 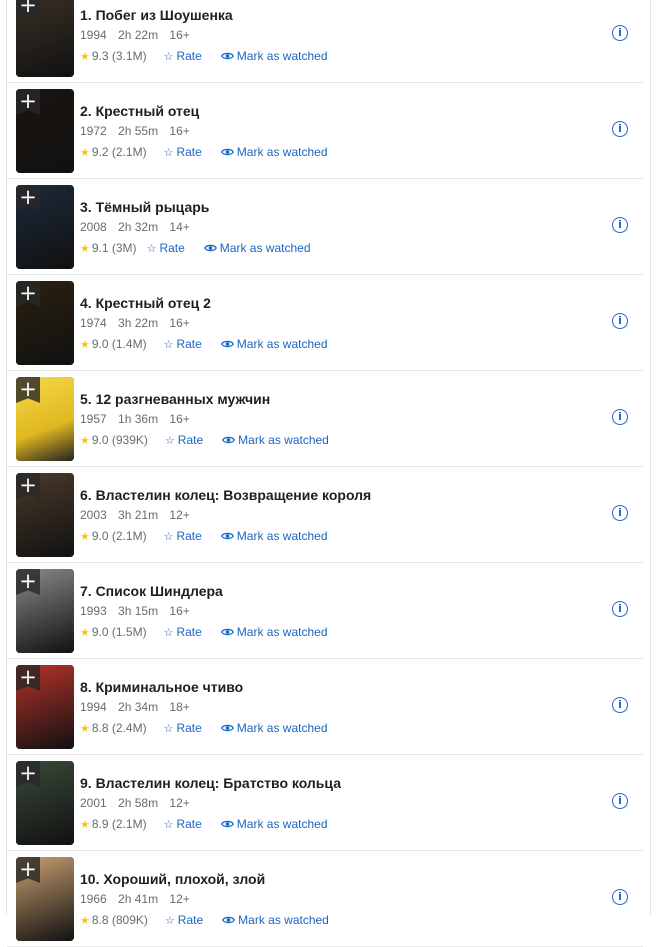 I want to click on imdb-rating: ★ 9.0 (1.4M), so click(x=113, y=344).